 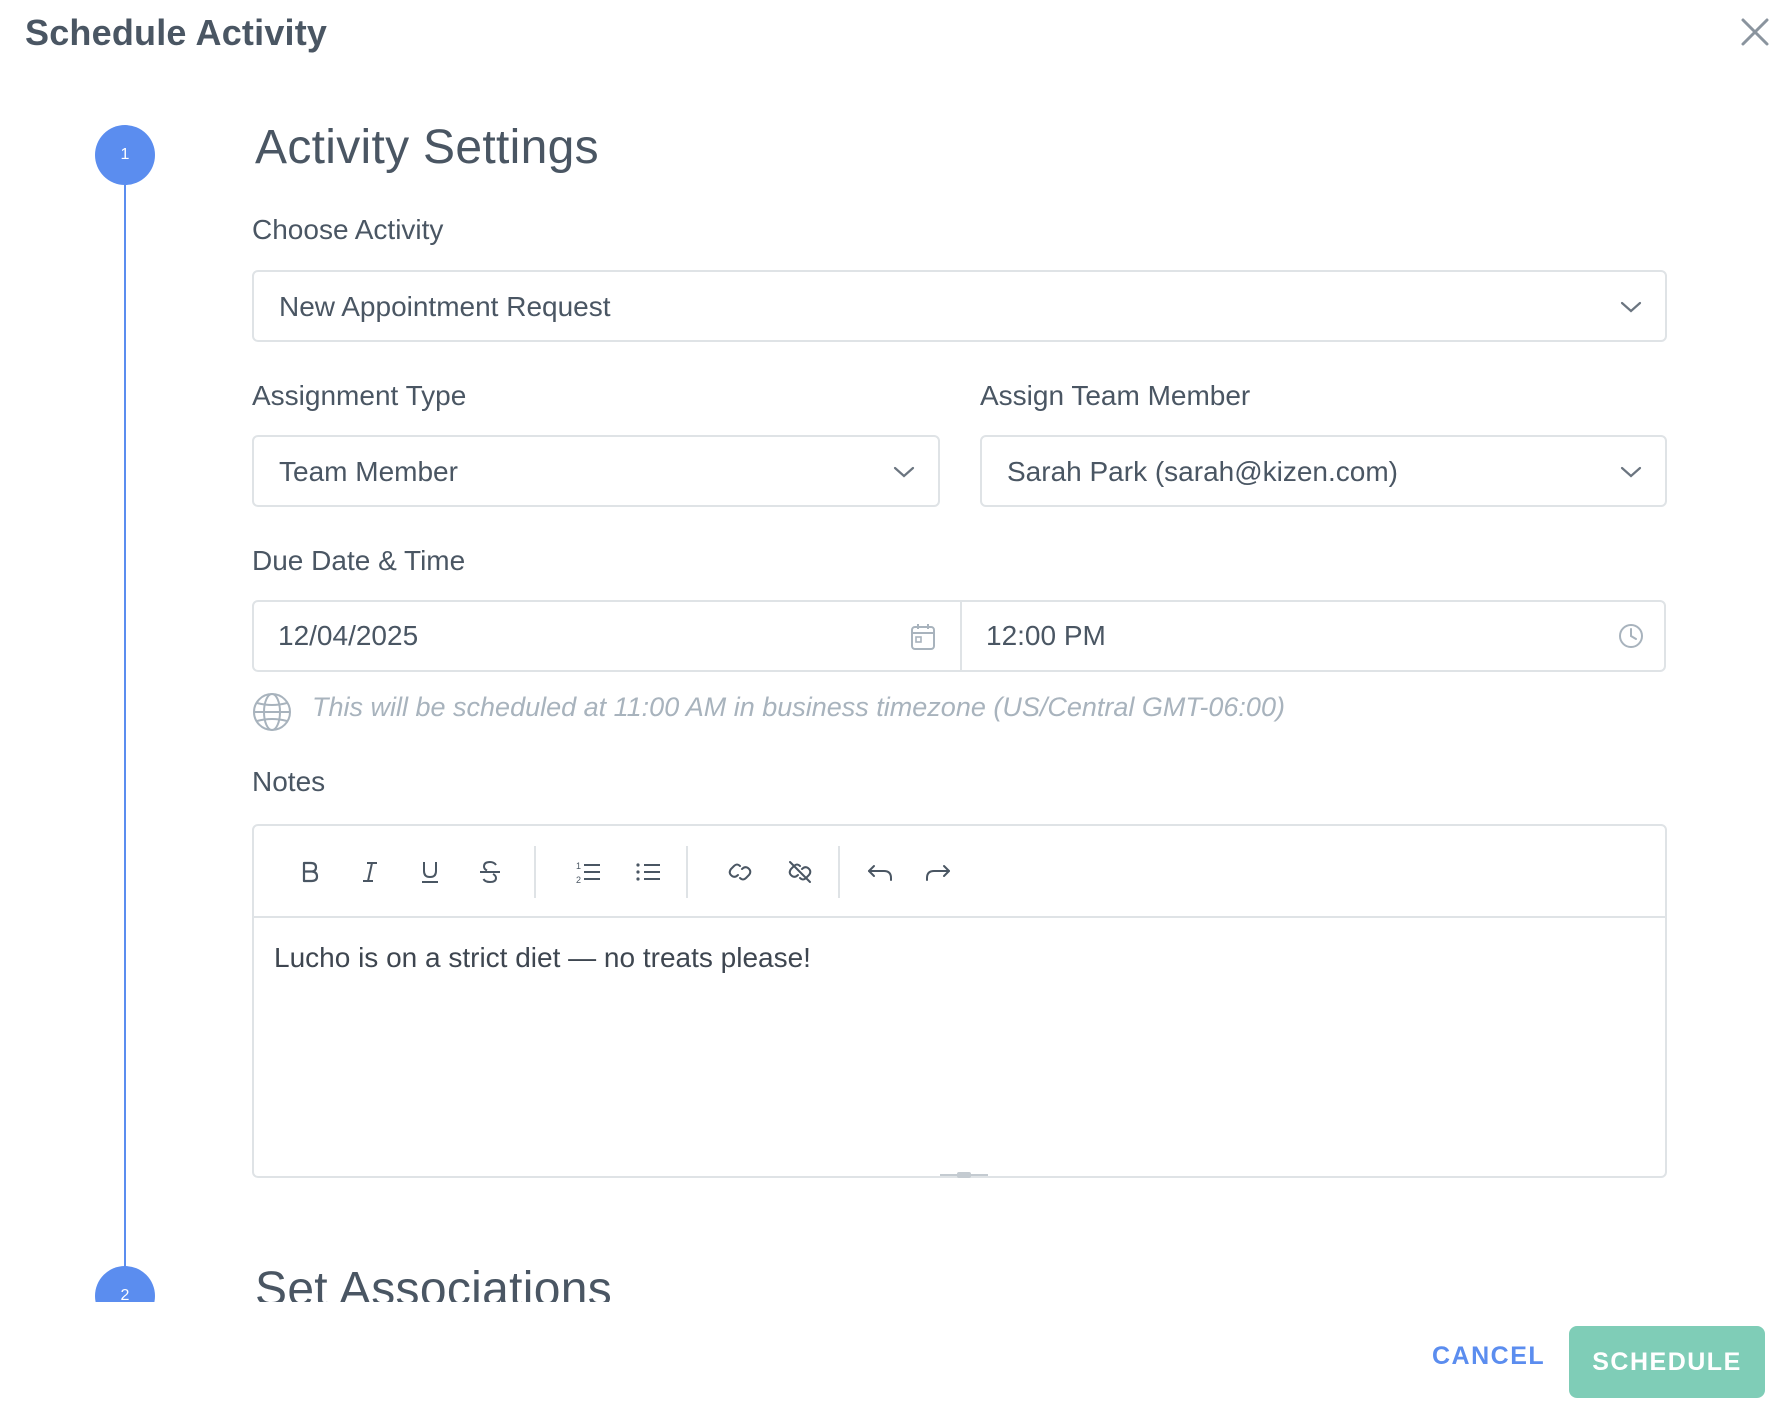 I want to click on close-icon, so click(x=1755, y=32).